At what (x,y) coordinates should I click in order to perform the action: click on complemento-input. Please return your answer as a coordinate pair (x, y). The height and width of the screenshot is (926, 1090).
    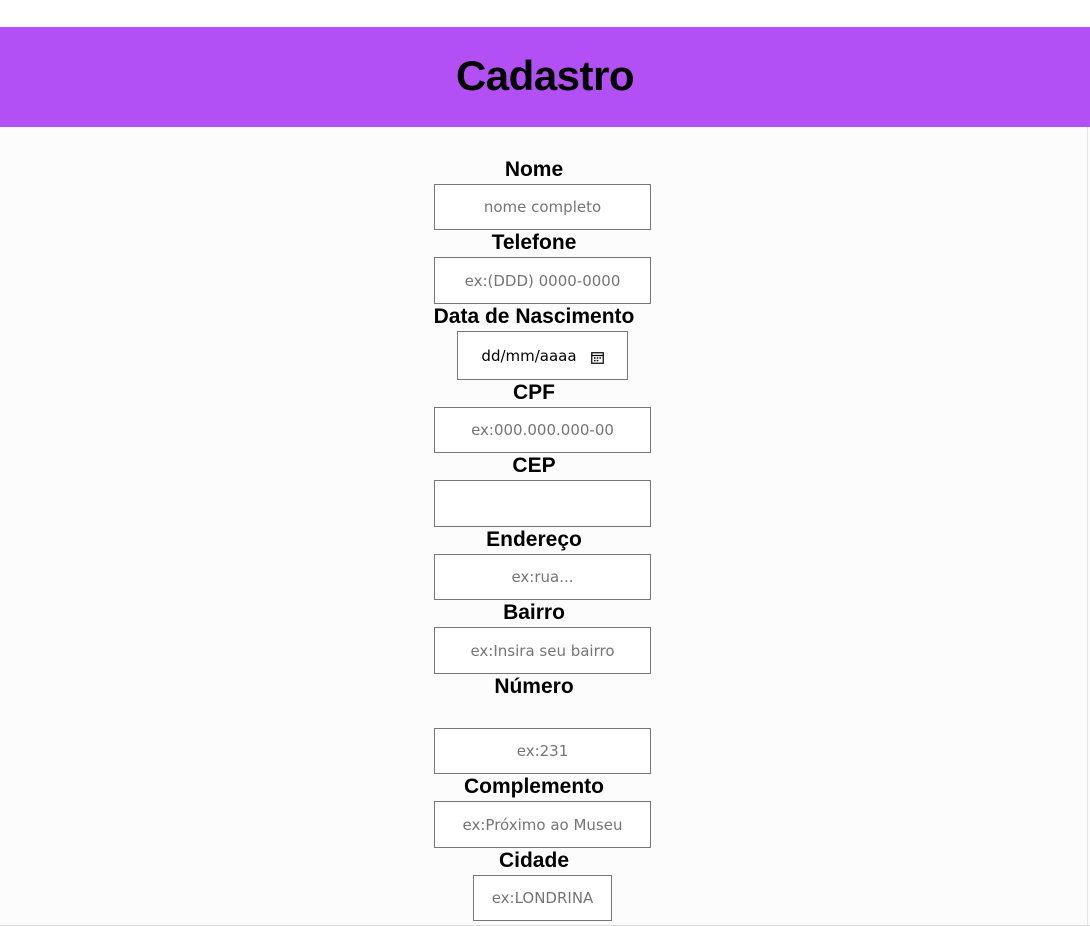
    Looking at the image, I should click on (542, 824).